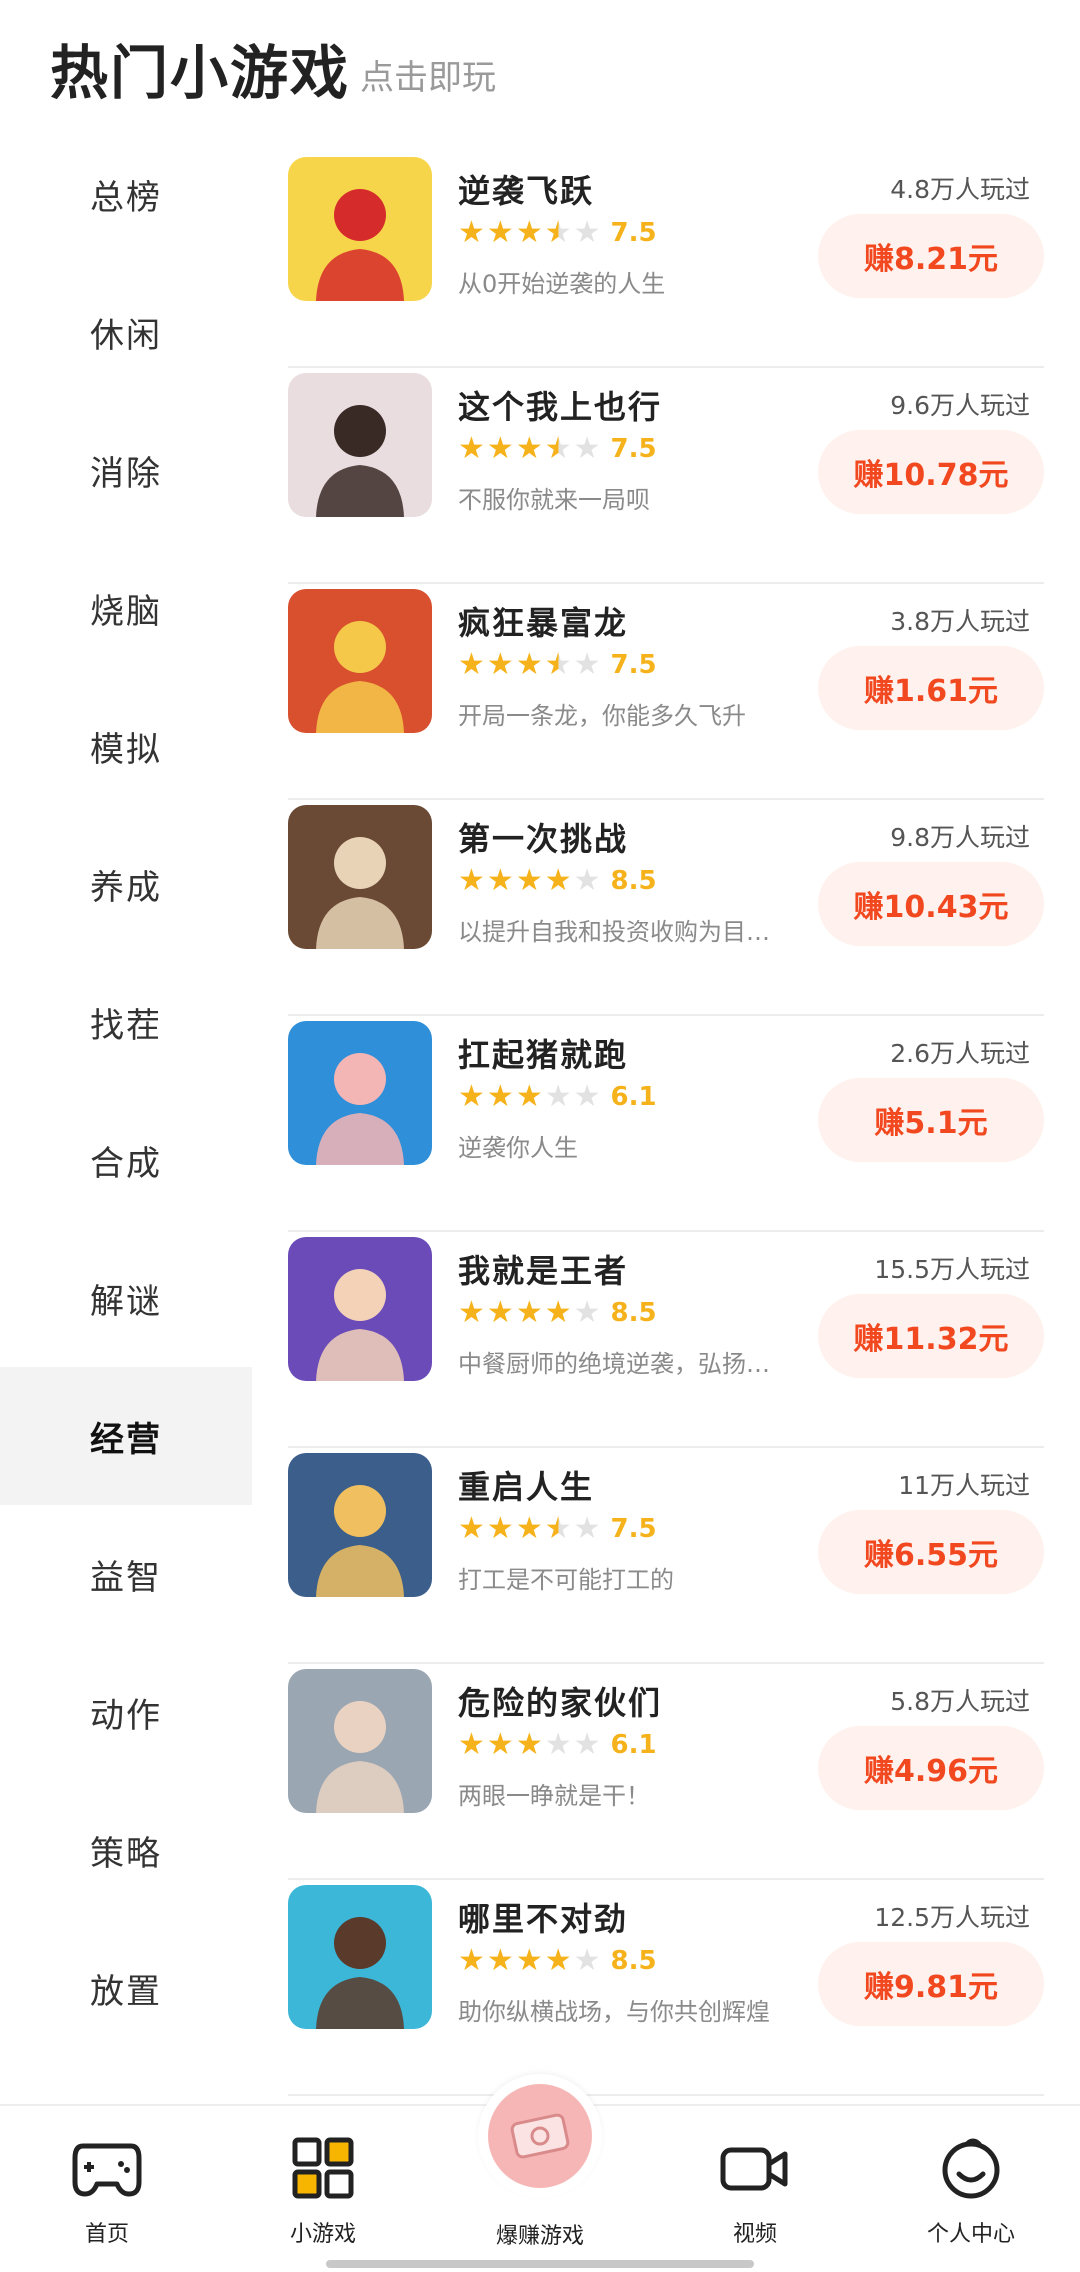  Describe the element at coordinates (126, 1988) in the screenshot. I see `sidebar-item-13: 放置` at that location.